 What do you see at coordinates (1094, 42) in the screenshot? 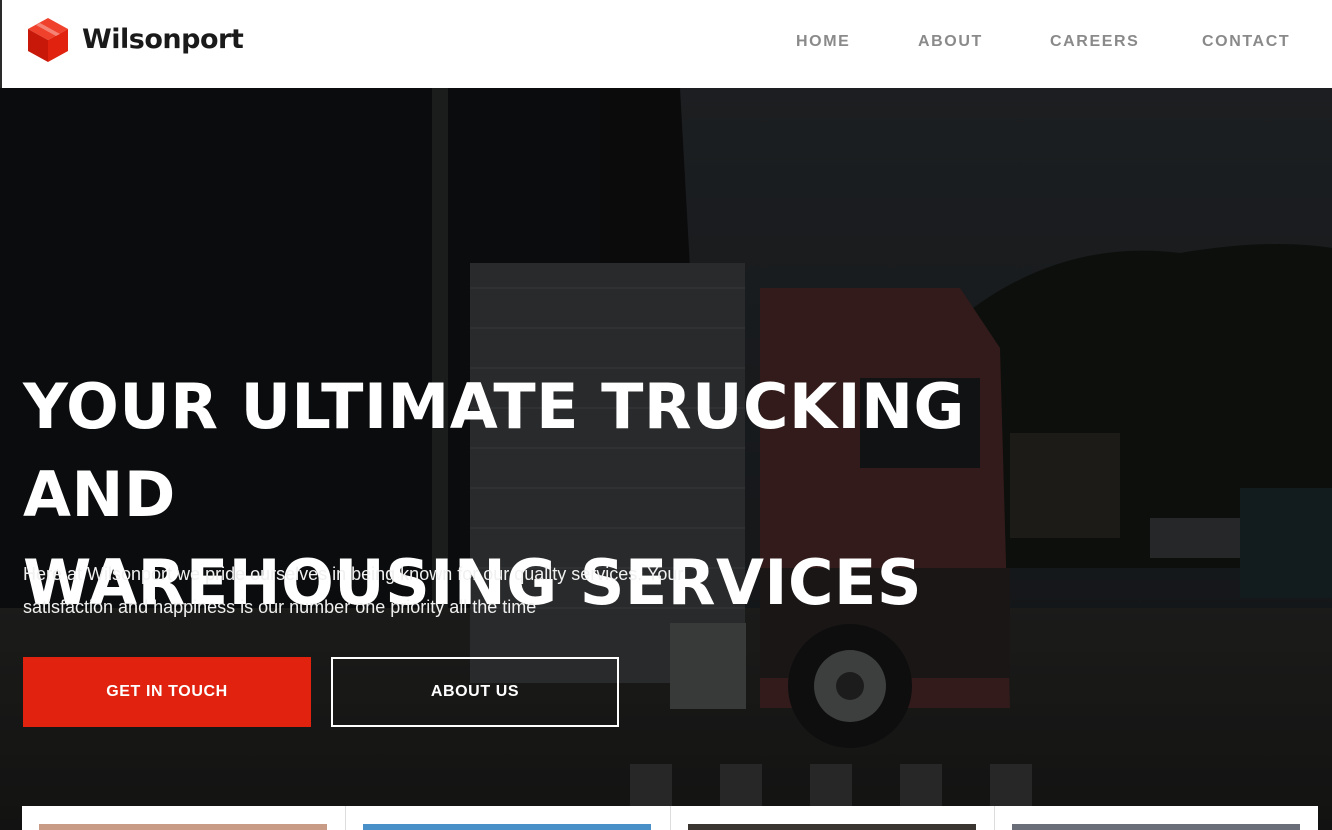
I see `nav-careers: CAREERS` at bounding box center [1094, 42].